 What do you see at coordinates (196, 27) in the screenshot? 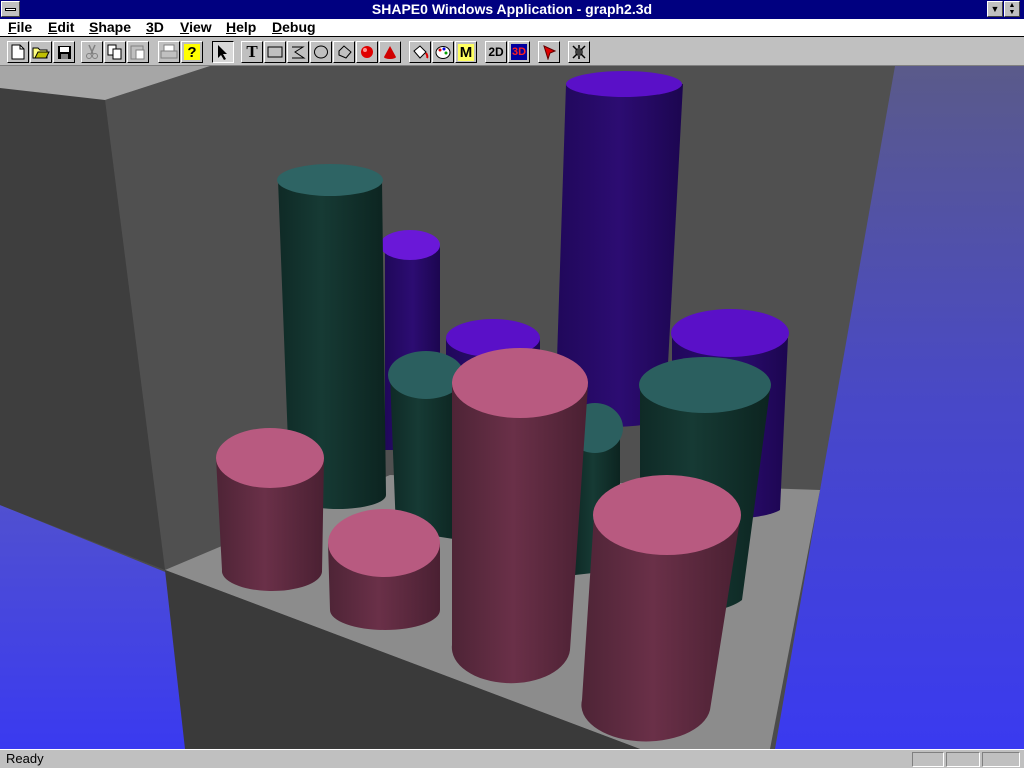
I see `menu-view: View` at bounding box center [196, 27].